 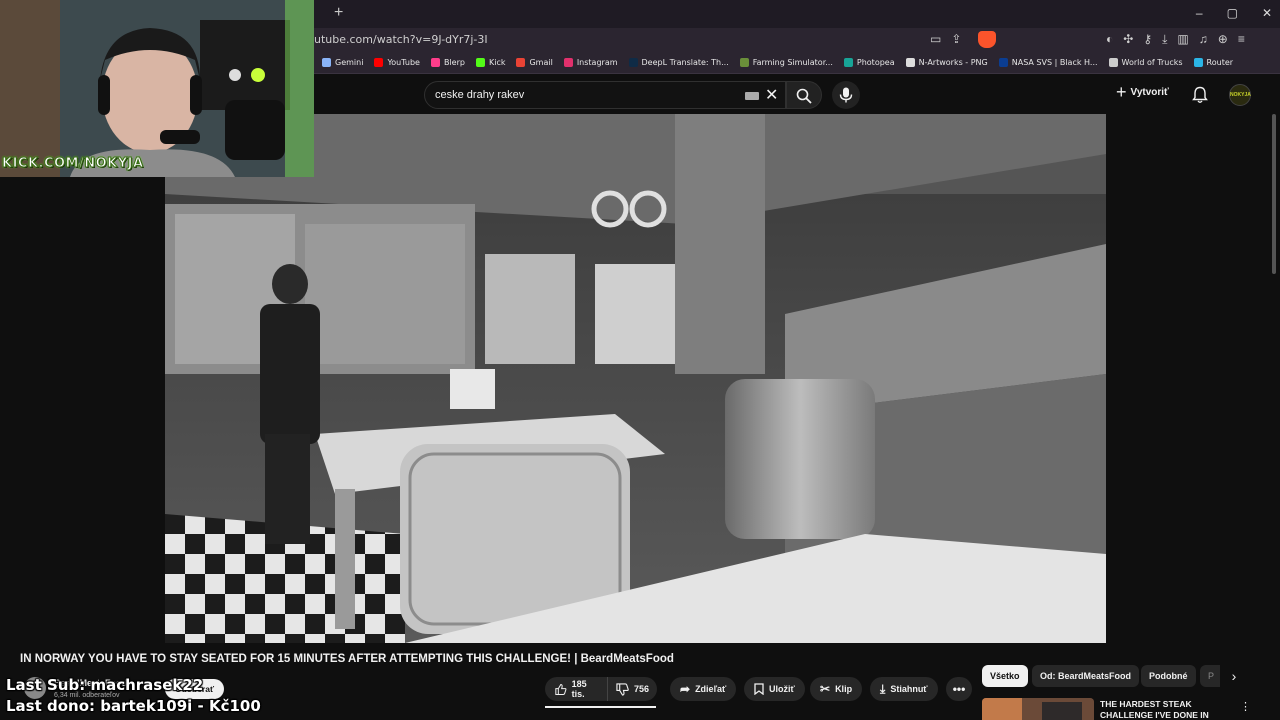 I want to click on bookmark-item: Photopea, so click(x=869, y=62).